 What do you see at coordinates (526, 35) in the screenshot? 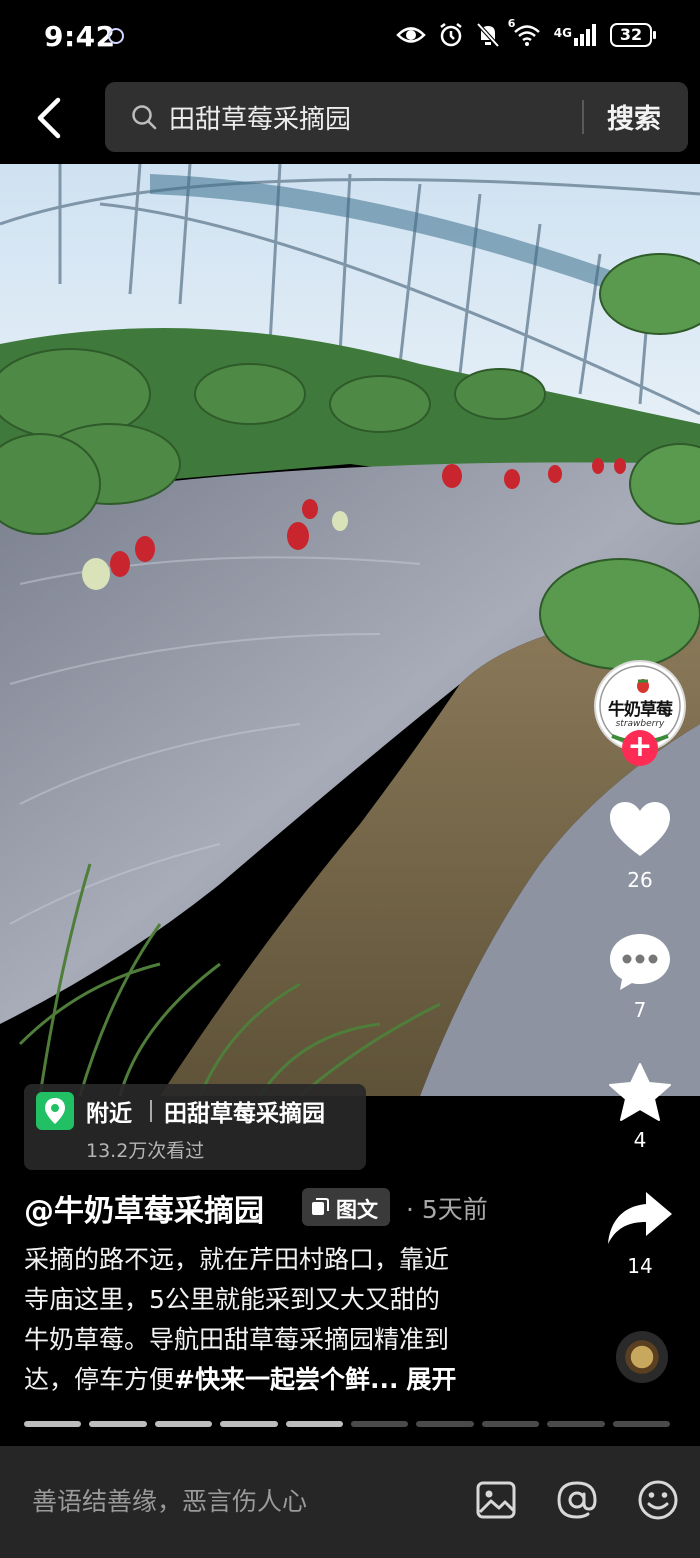
I see `wifi-icon` at bounding box center [526, 35].